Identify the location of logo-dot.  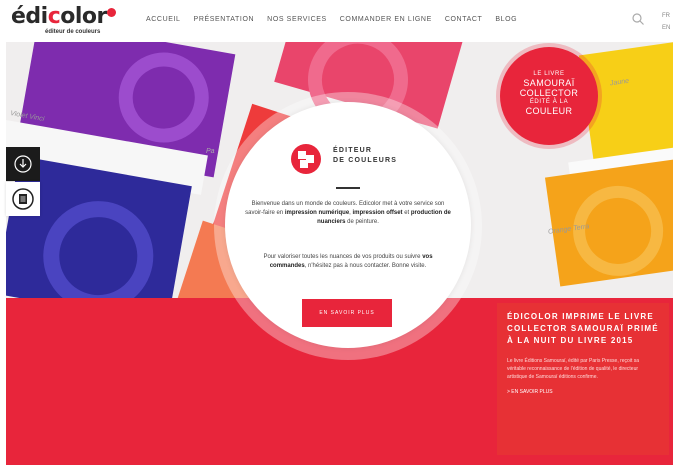
(111, 12).